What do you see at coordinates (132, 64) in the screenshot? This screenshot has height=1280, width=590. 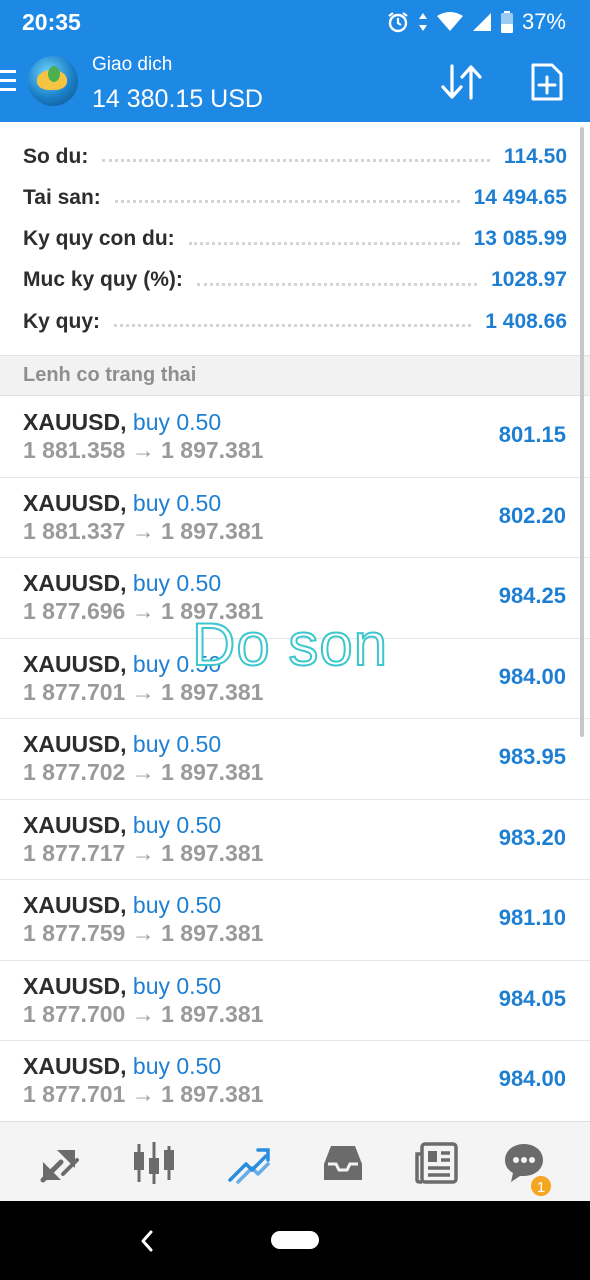 I see `page-title: Giao dich` at bounding box center [132, 64].